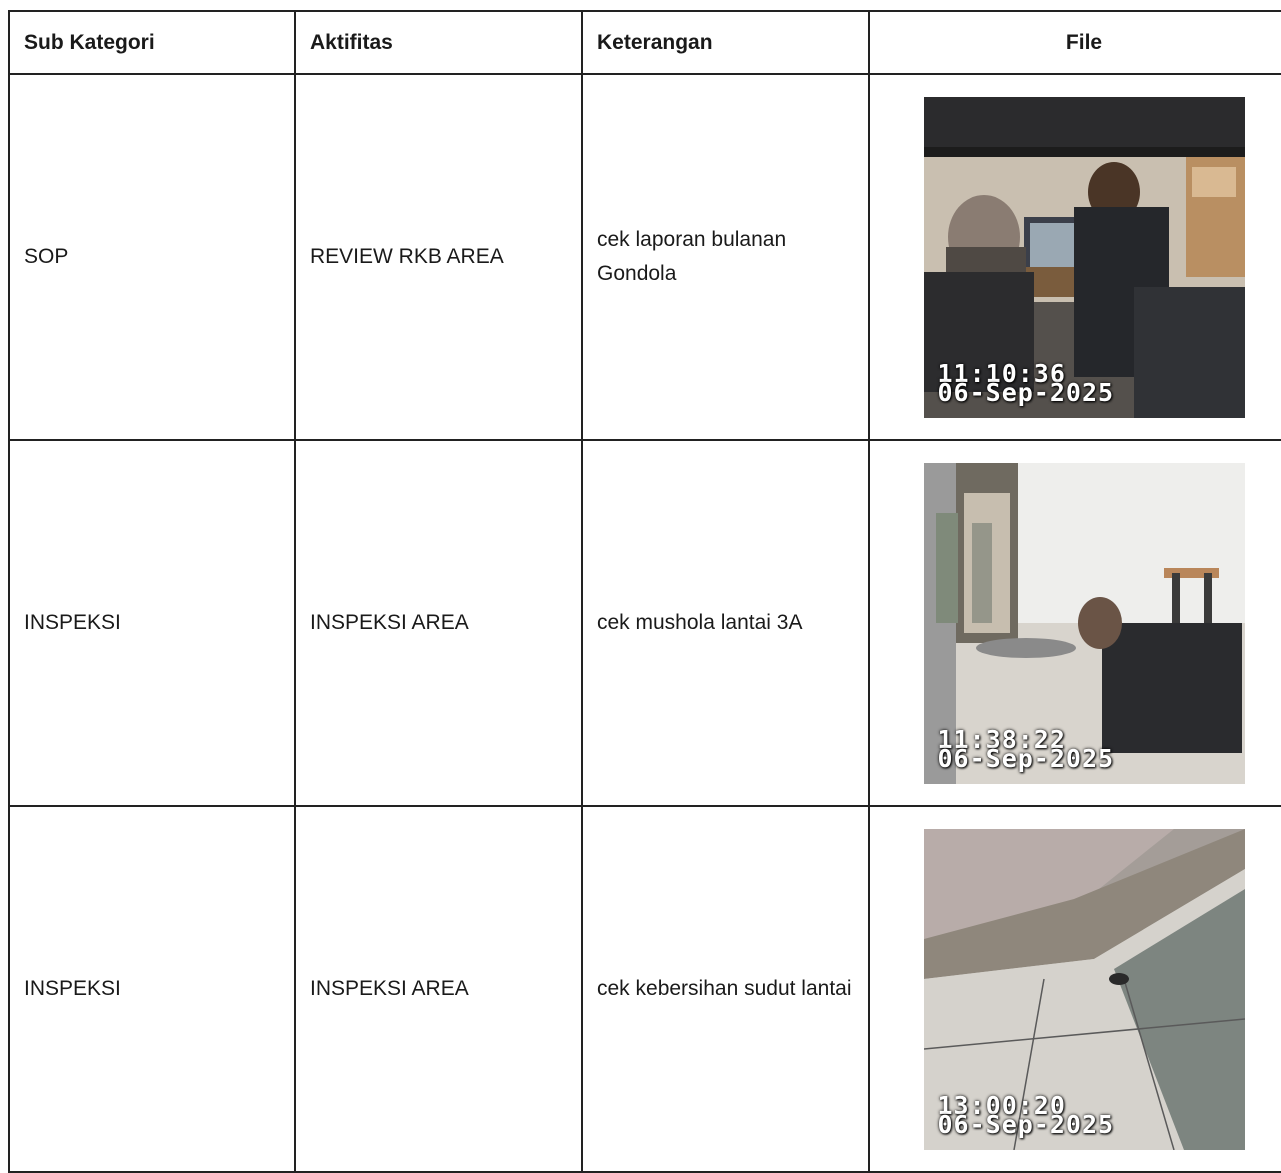  I want to click on header-sub-kategori: Sub Kategori, so click(152, 42).